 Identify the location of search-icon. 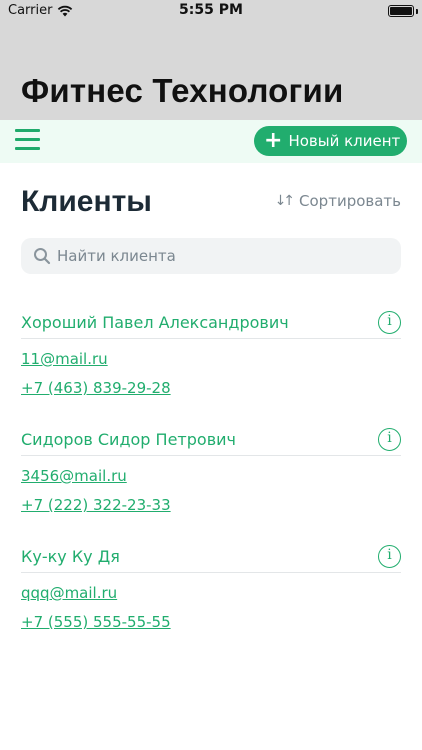
(42, 256).